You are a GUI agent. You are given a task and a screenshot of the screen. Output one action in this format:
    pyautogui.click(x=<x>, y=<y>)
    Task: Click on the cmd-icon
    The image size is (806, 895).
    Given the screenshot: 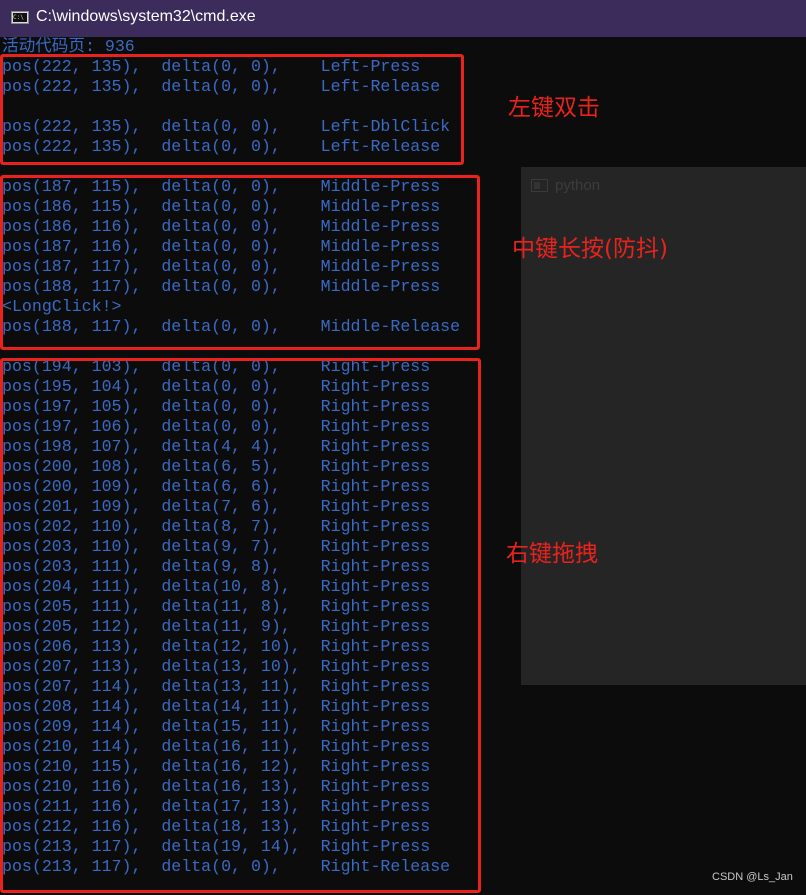 What is the action you would take?
    pyautogui.click(x=20, y=17)
    